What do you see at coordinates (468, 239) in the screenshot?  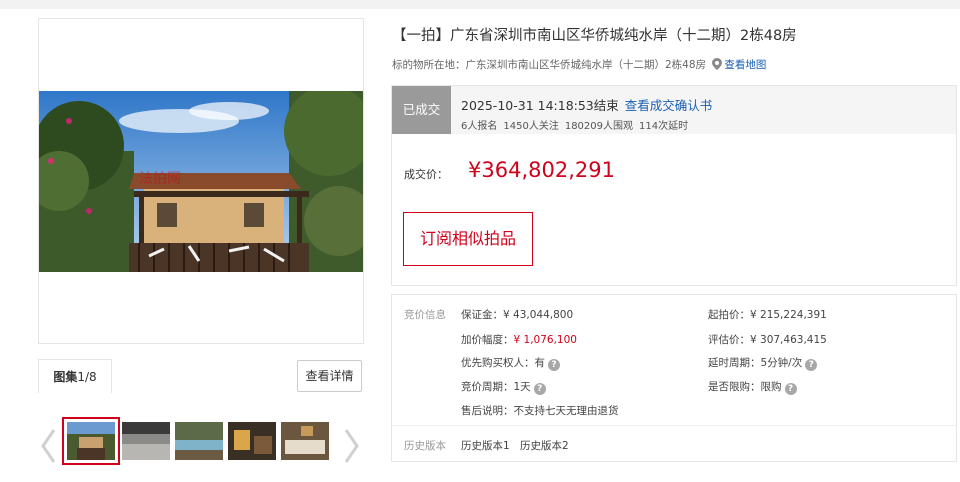 I see `subscribe-similar-button: 订阅相似拍品` at bounding box center [468, 239].